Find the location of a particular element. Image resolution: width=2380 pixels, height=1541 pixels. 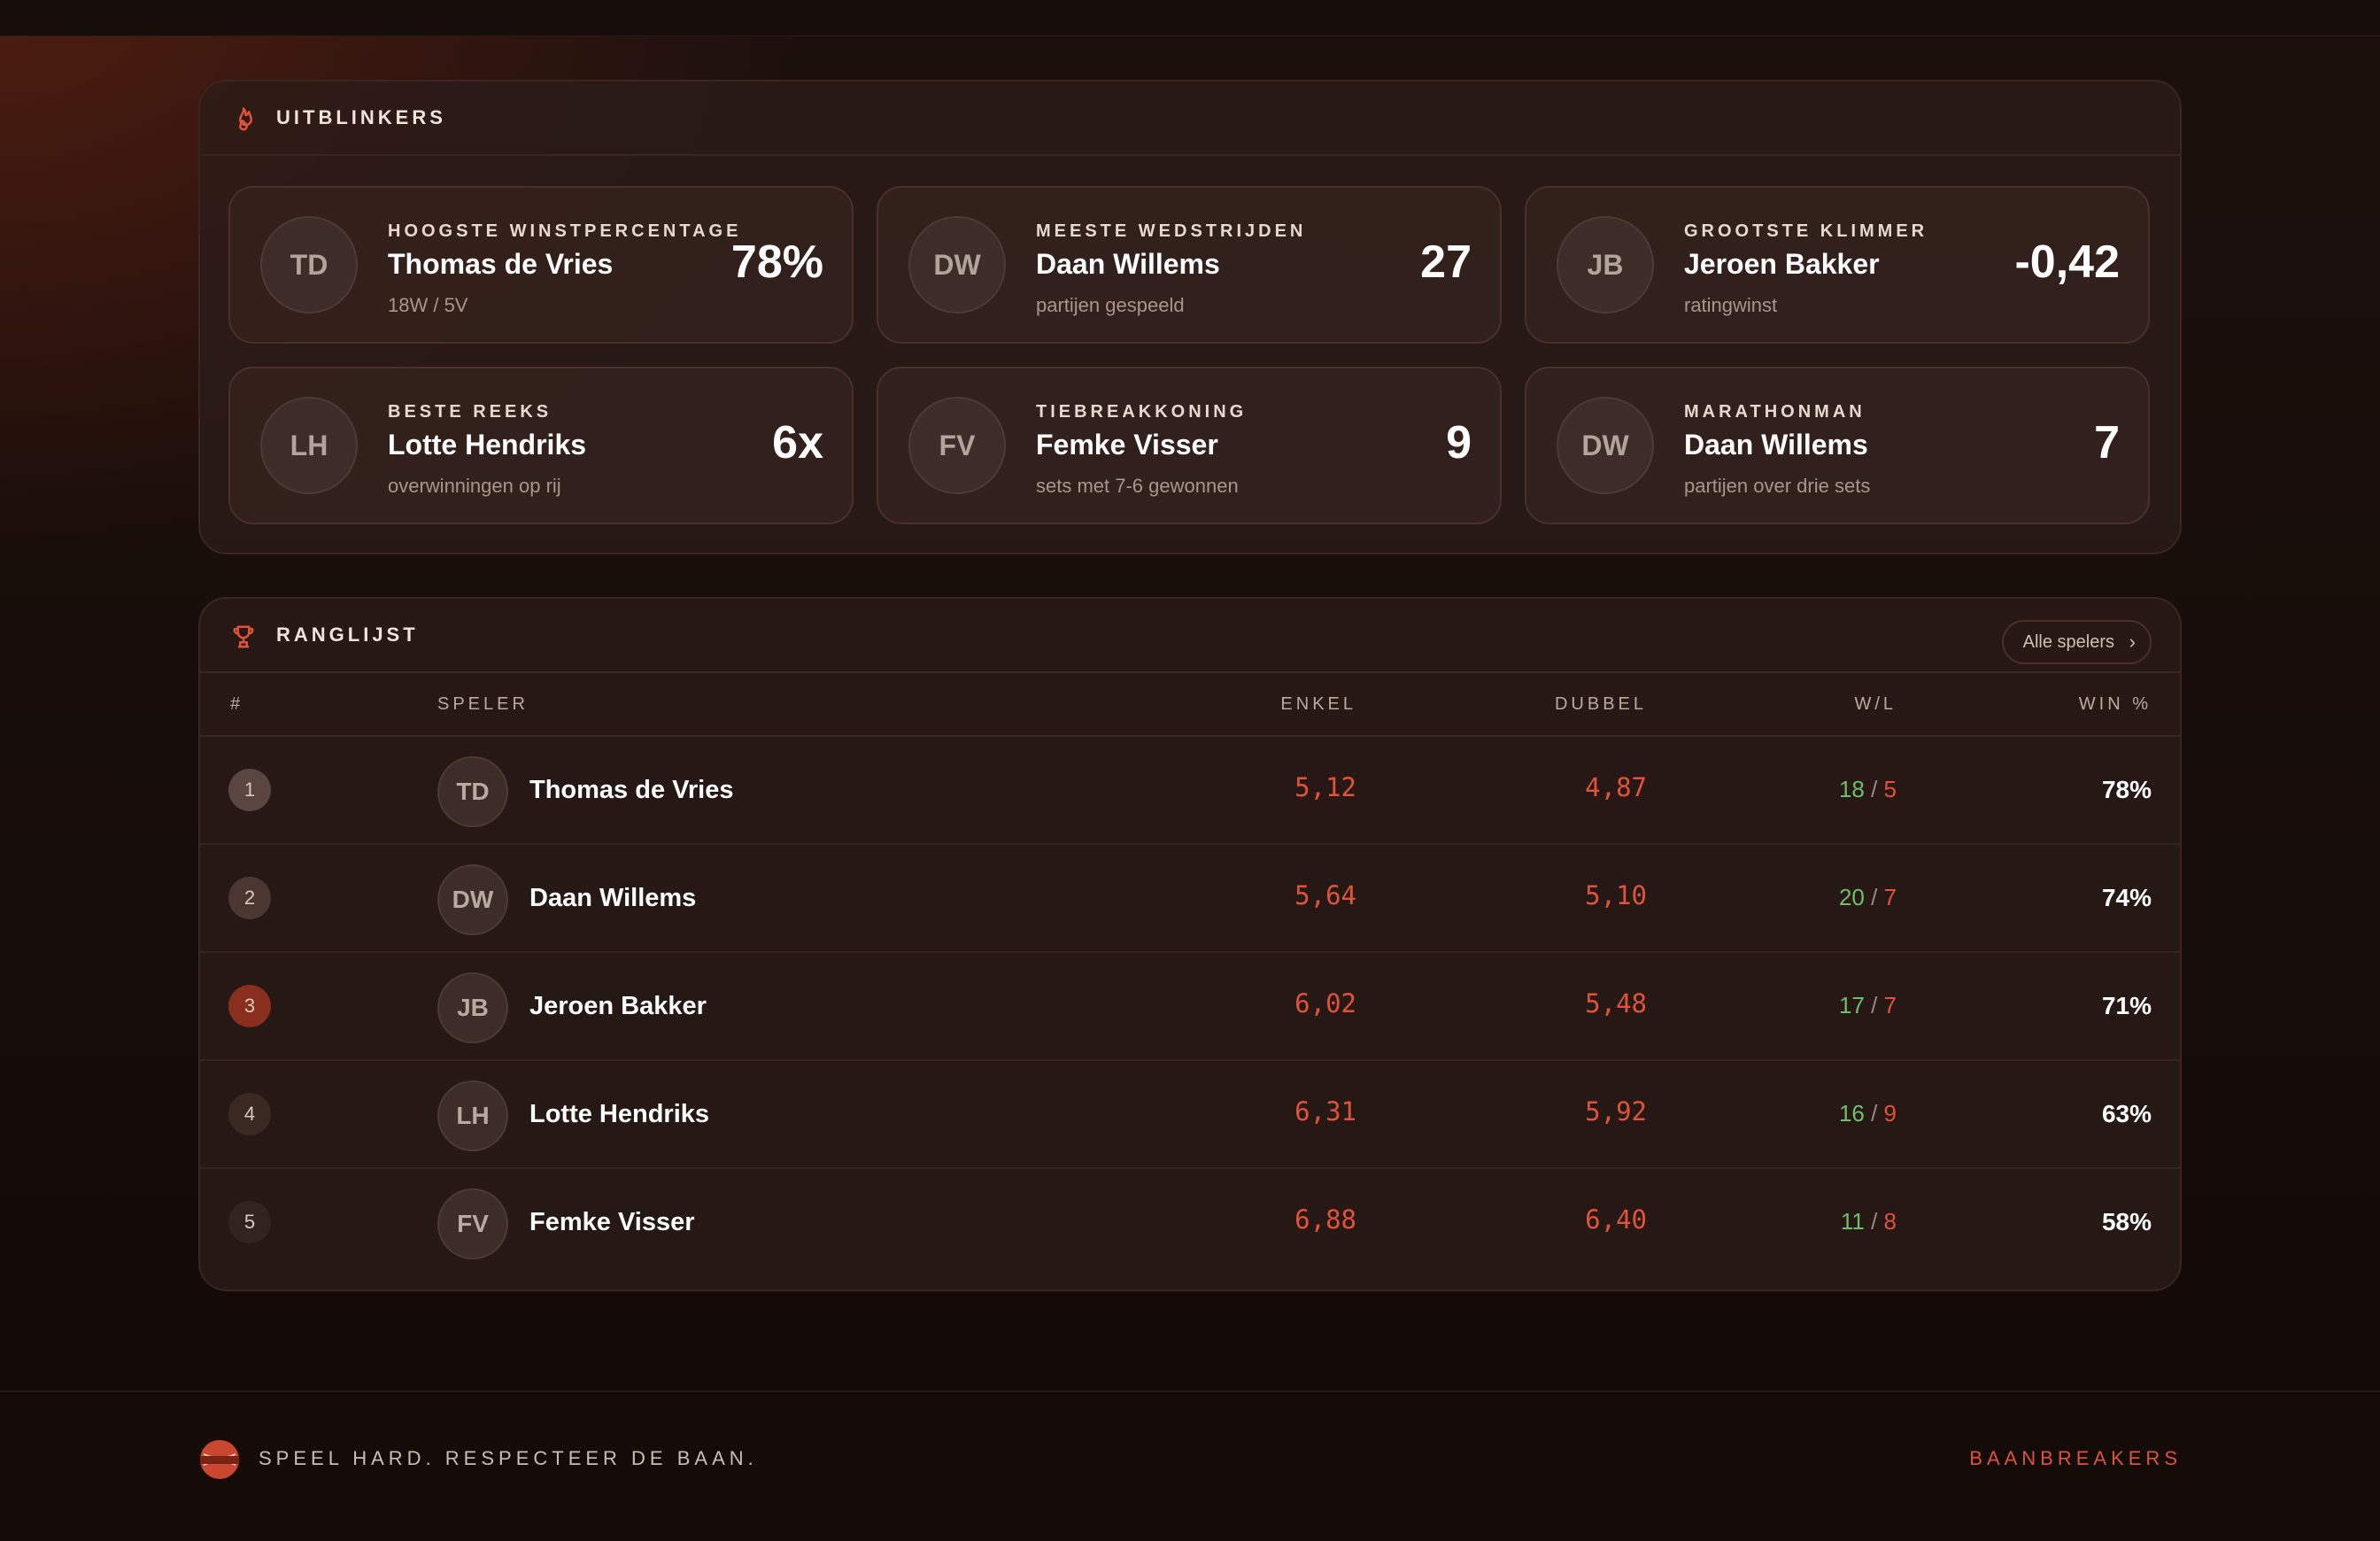

win-percentage: 63% is located at coordinates (2126, 1113).